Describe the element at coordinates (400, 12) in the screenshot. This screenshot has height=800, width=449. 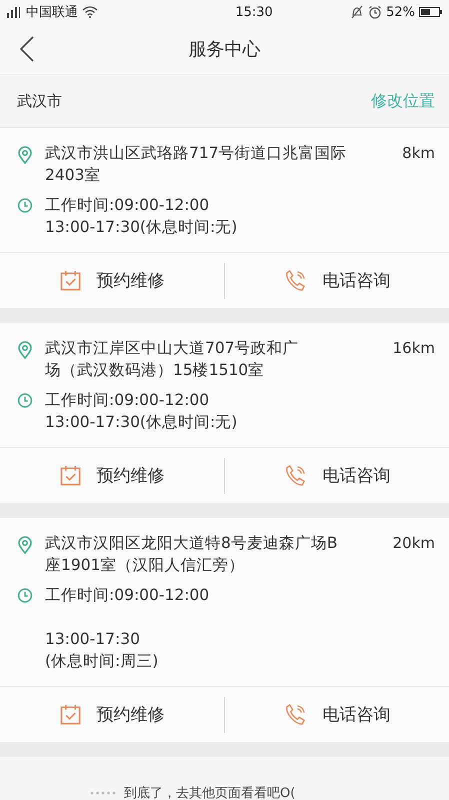
I see `battery-percent: 52%` at that location.